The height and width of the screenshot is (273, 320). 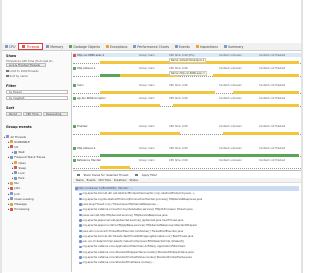 What do you see at coordinates (147, 98) in the screenshot?
I see `thread-group: Group: main` at bounding box center [147, 98].